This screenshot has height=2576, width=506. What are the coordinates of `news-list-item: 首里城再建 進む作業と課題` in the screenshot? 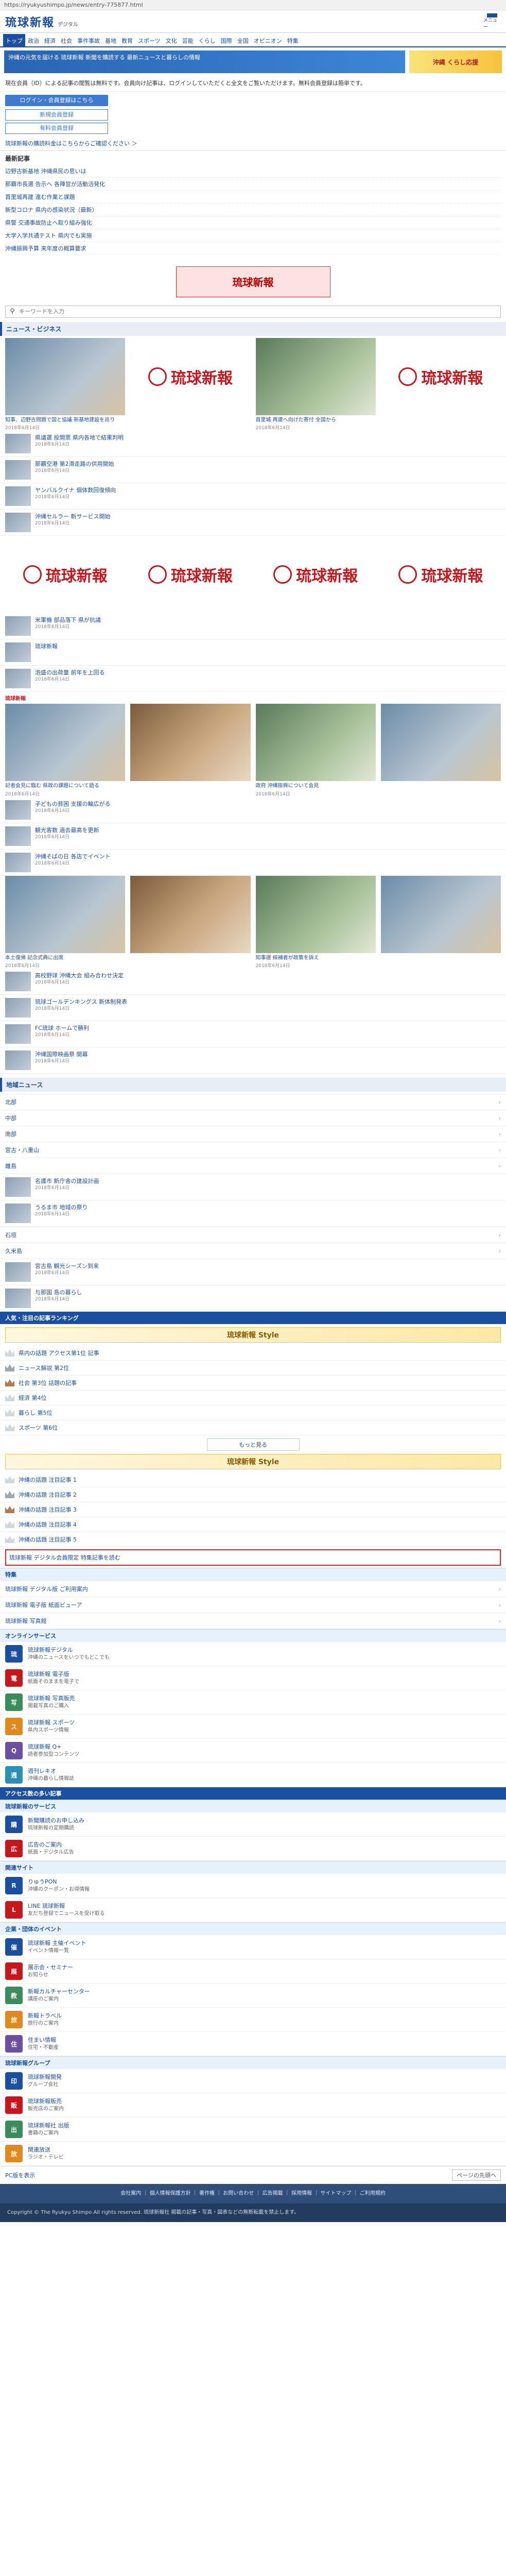 It's located at (253, 197).